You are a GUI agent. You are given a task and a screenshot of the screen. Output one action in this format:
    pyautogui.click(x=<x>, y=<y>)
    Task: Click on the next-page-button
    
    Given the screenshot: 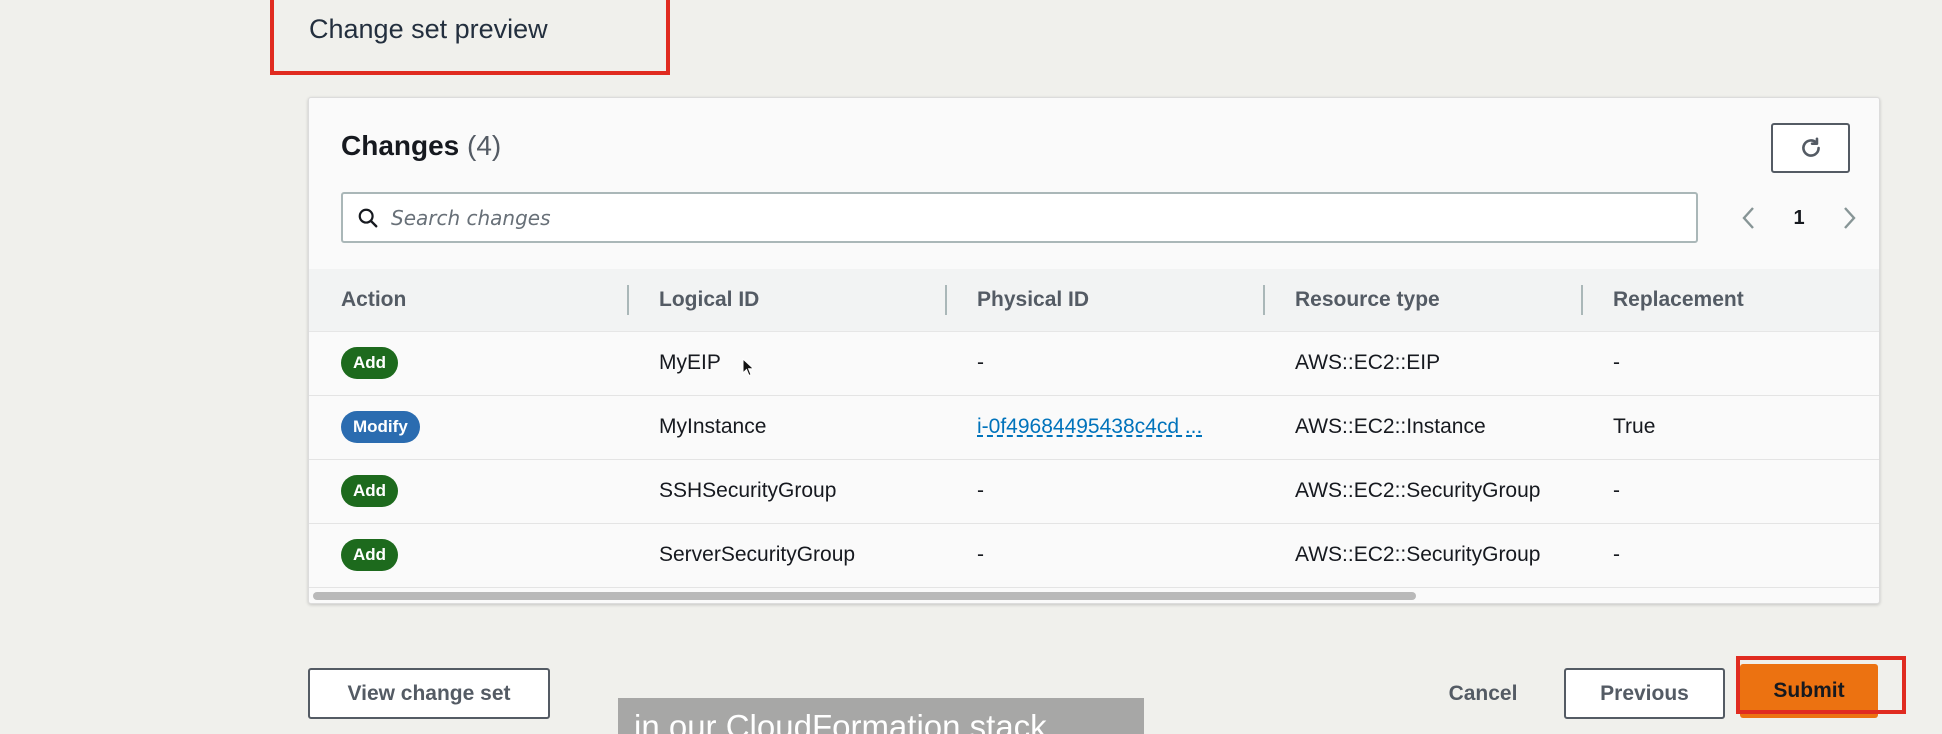 What is the action you would take?
    pyautogui.click(x=1849, y=218)
    